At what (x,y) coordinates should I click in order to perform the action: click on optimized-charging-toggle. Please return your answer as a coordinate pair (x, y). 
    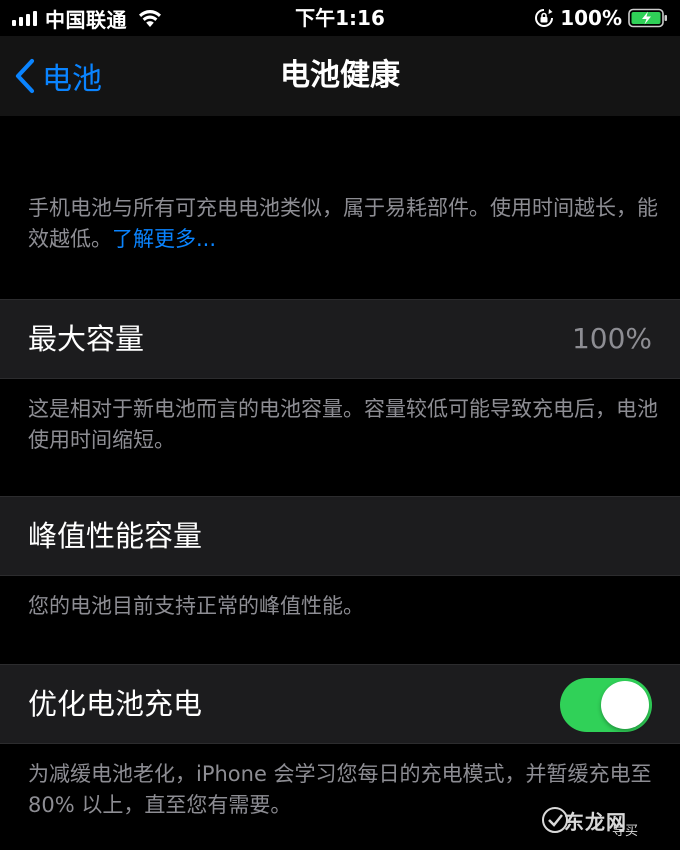
    Looking at the image, I should click on (606, 705).